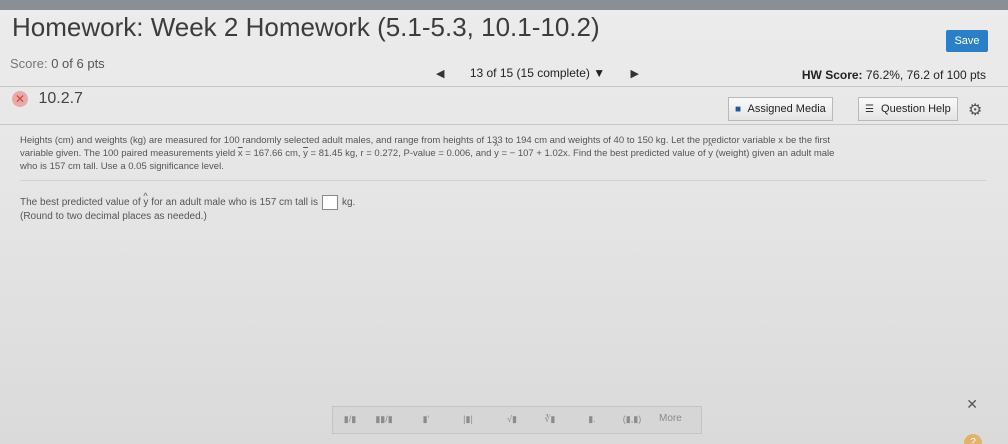 This screenshot has width=1008, height=444. What do you see at coordinates (916, 109) in the screenshot?
I see `question-help-label: Question Help` at bounding box center [916, 109].